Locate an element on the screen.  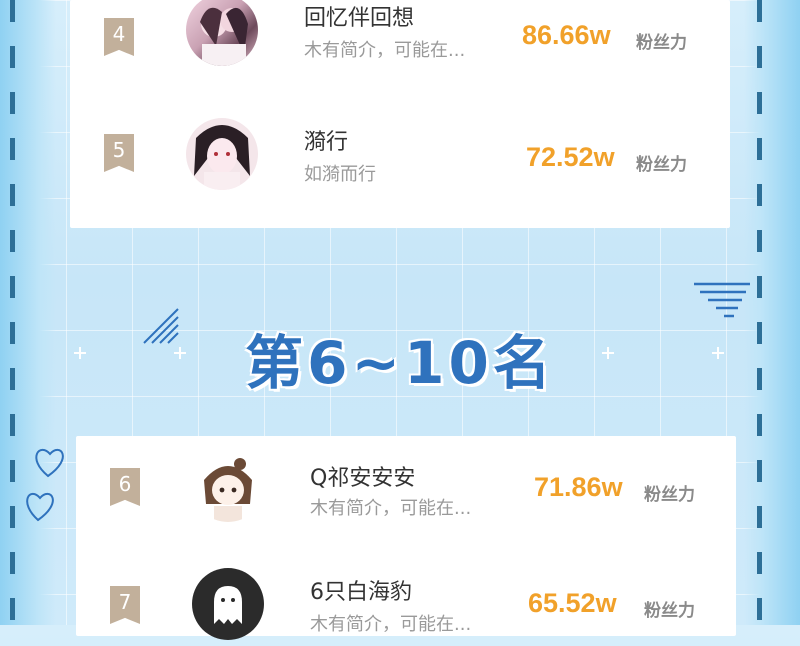
section-title: 第6~10名 is located at coordinates (400, 363).